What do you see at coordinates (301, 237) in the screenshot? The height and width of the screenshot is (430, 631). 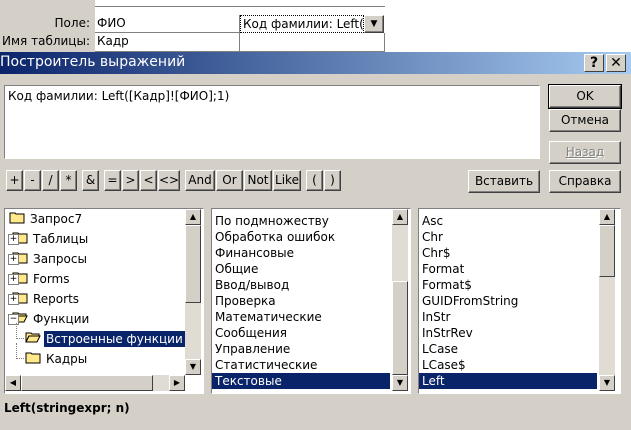 I see `category-item: Обработка ошибок` at bounding box center [301, 237].